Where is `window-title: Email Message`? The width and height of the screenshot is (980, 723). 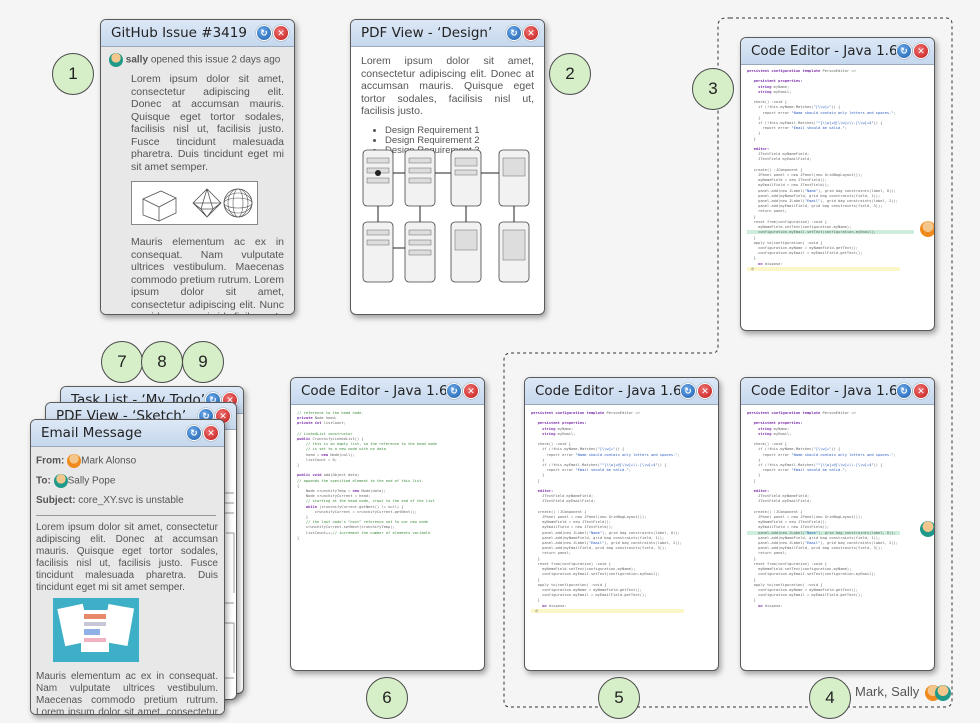
window-title: Email Message is located at coordinates (91, 433).